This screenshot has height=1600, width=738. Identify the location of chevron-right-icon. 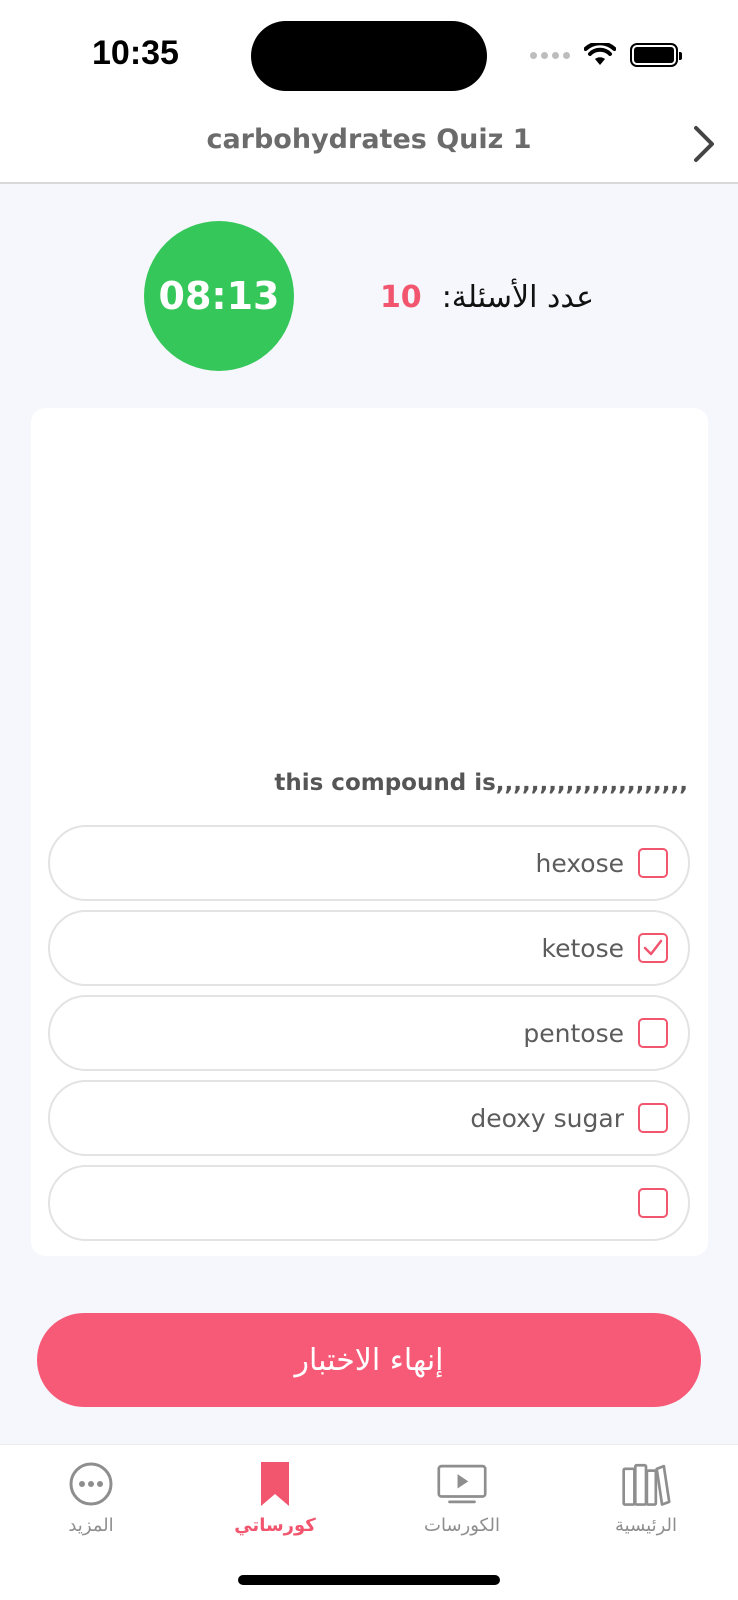
(704, 144).